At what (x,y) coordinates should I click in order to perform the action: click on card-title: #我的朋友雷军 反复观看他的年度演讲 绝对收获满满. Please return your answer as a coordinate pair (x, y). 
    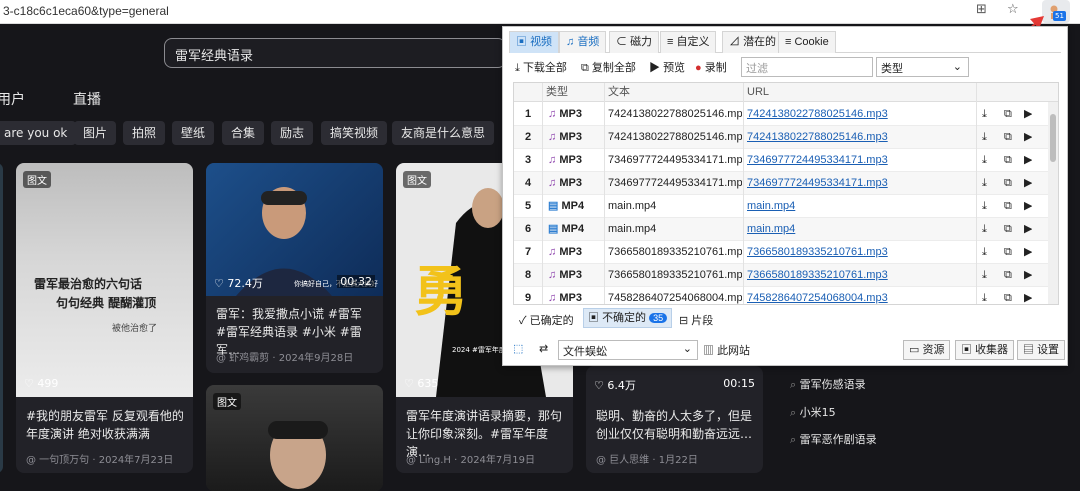
    Looking at the image, I should click on (105, 425).